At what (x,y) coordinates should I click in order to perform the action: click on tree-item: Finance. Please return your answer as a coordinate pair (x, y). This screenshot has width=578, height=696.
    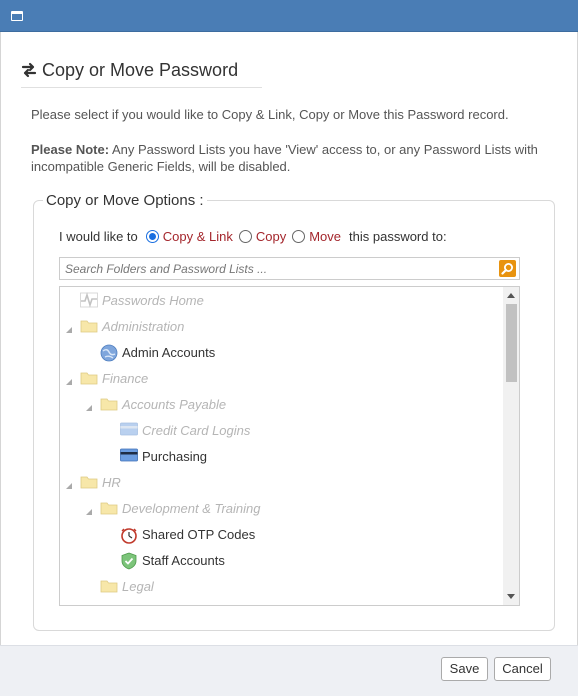
    Looking at the image, I should click on (107, 378).